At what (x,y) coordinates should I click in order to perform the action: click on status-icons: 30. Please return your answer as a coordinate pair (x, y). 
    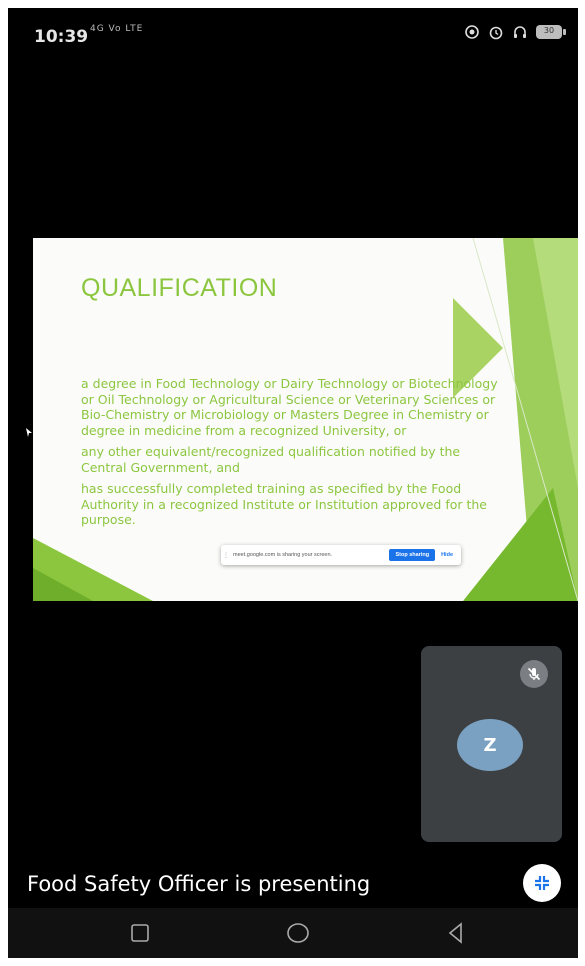
    Looking at the image, I should click on (515, 32).